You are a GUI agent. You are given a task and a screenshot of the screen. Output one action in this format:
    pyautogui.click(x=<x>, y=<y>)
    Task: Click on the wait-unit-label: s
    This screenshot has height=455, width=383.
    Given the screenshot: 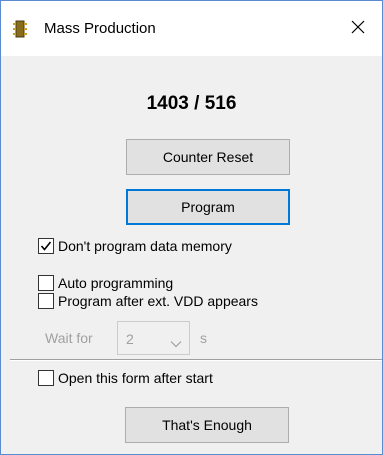 What is the action you would take?
    pyautogui.click(x=203, y=338)
    